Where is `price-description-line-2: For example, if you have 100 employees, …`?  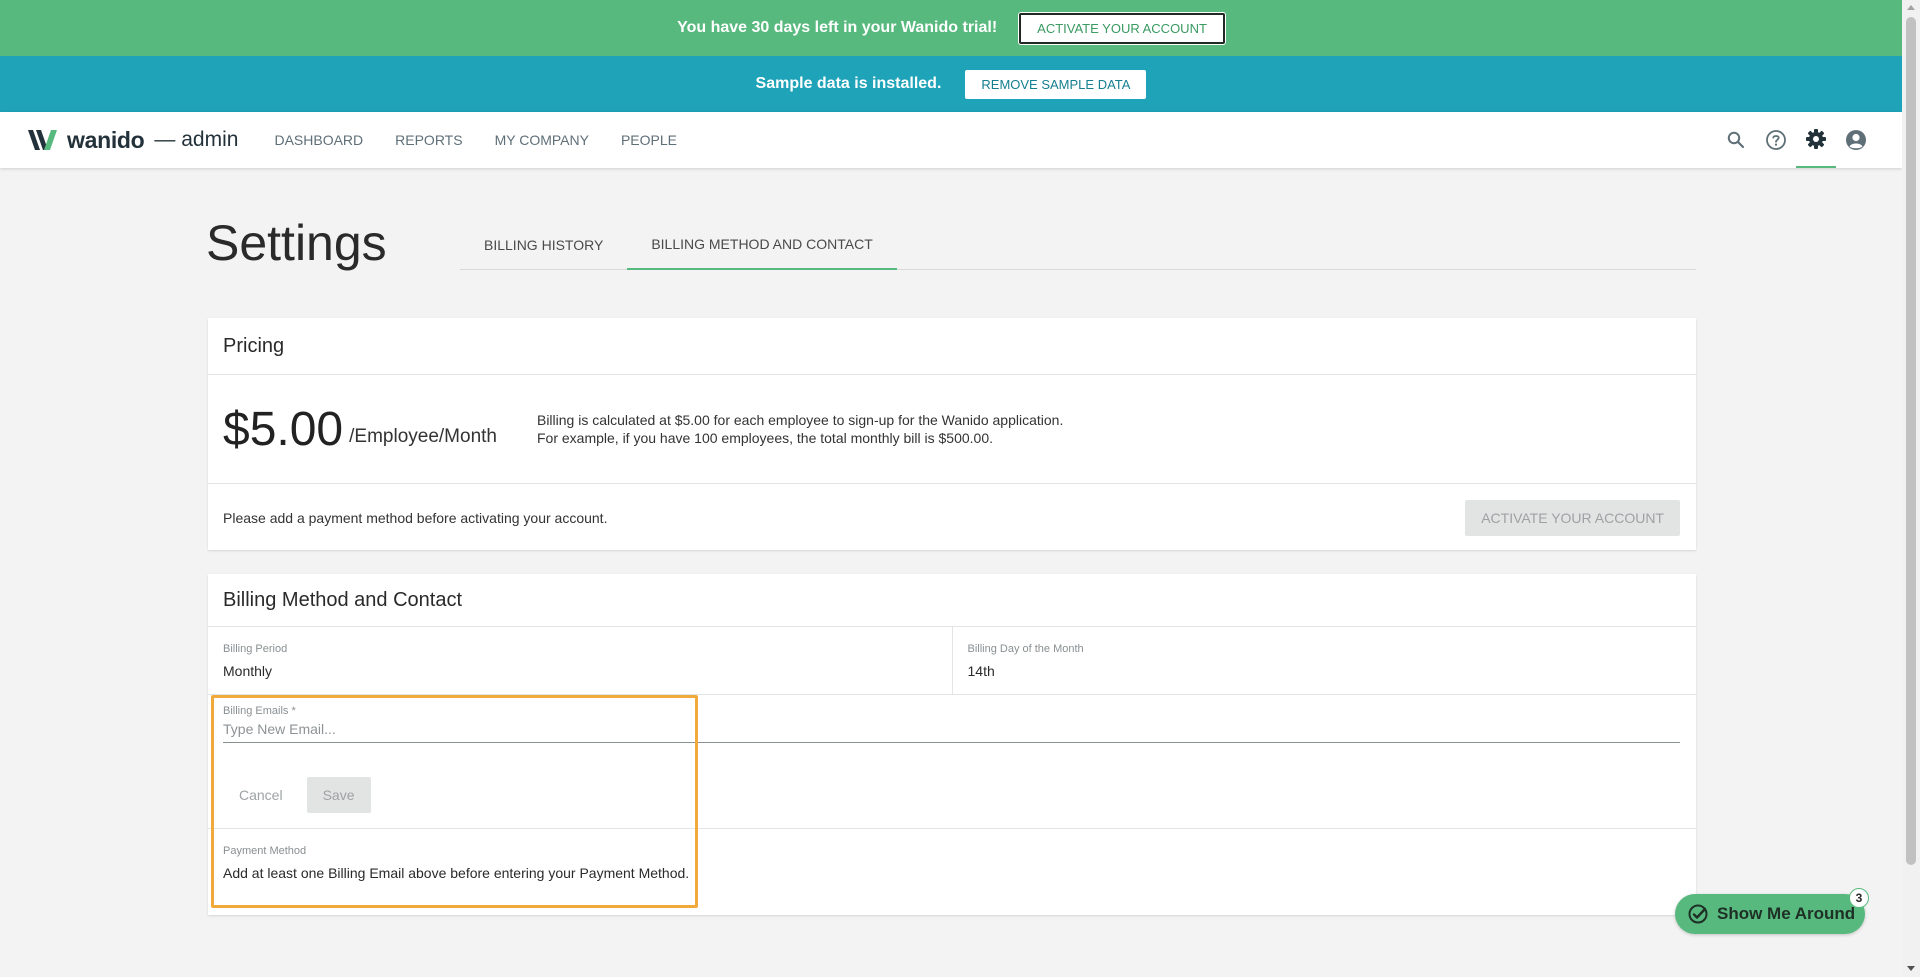 price-description-line-2: For example, if you have 100 employees, … is located at coordinates (765, 438).